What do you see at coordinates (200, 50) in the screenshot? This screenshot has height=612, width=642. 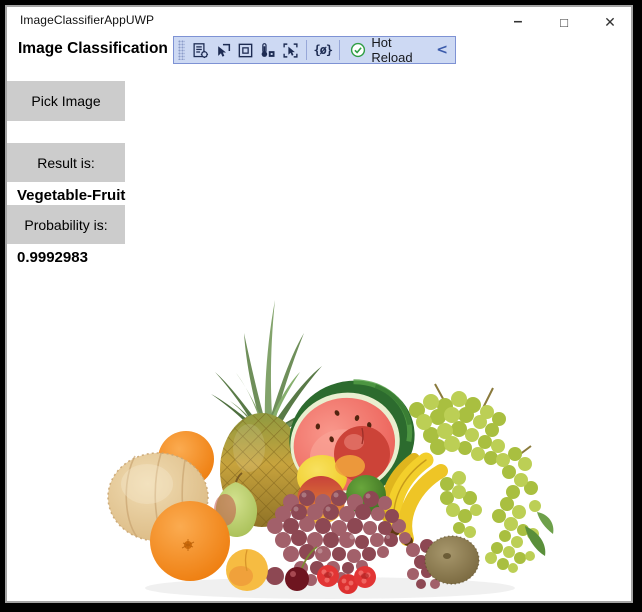 I see `go-to-live-visual-tree-icon` at bounding box center [200, 50].